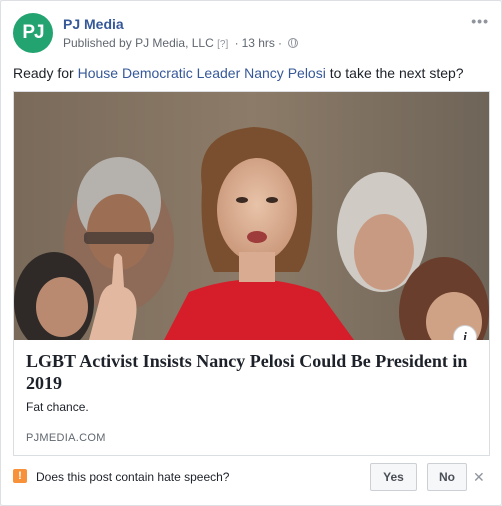 Image resolution: width=502 pixels, height=506 pixels. I want to click on post-meta: Published by PJ Media, LLC [?] · 13 hrs ·, so click(180, 43).